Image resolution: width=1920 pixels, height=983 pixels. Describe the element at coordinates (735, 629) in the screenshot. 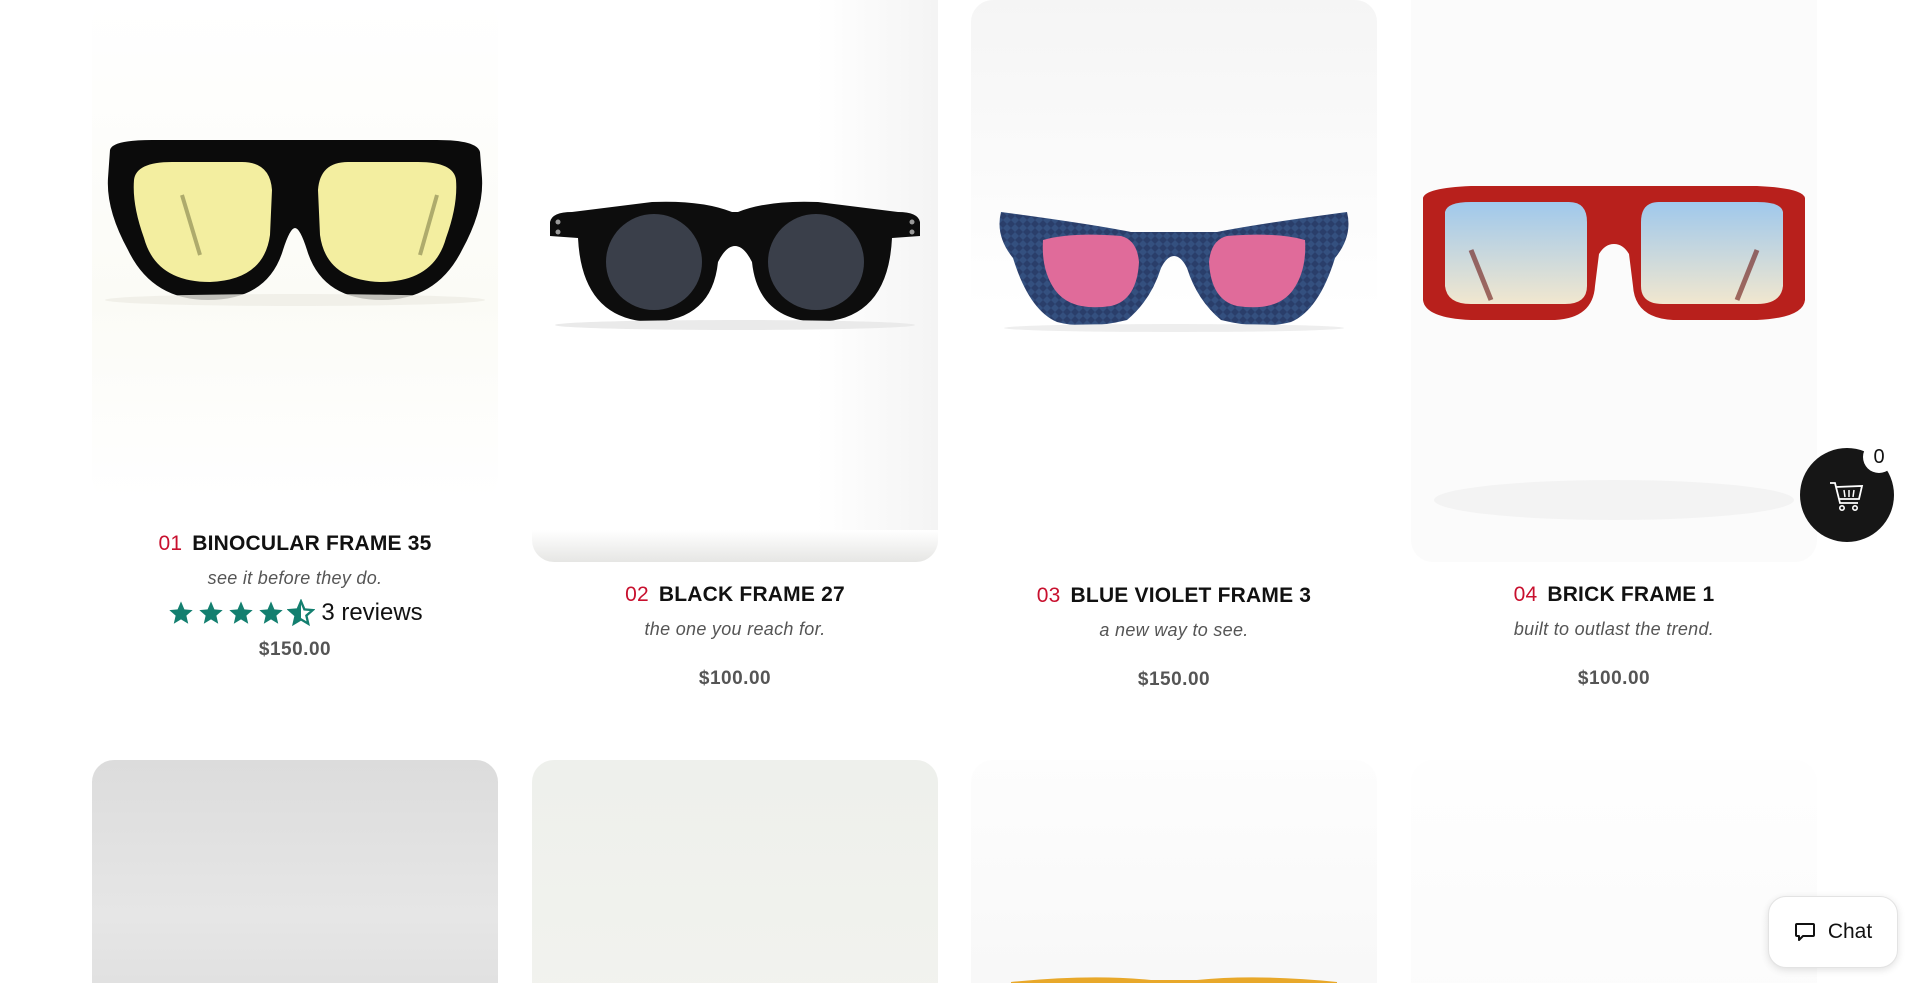

I see `product-tagline: the one you reach for.` at that location.